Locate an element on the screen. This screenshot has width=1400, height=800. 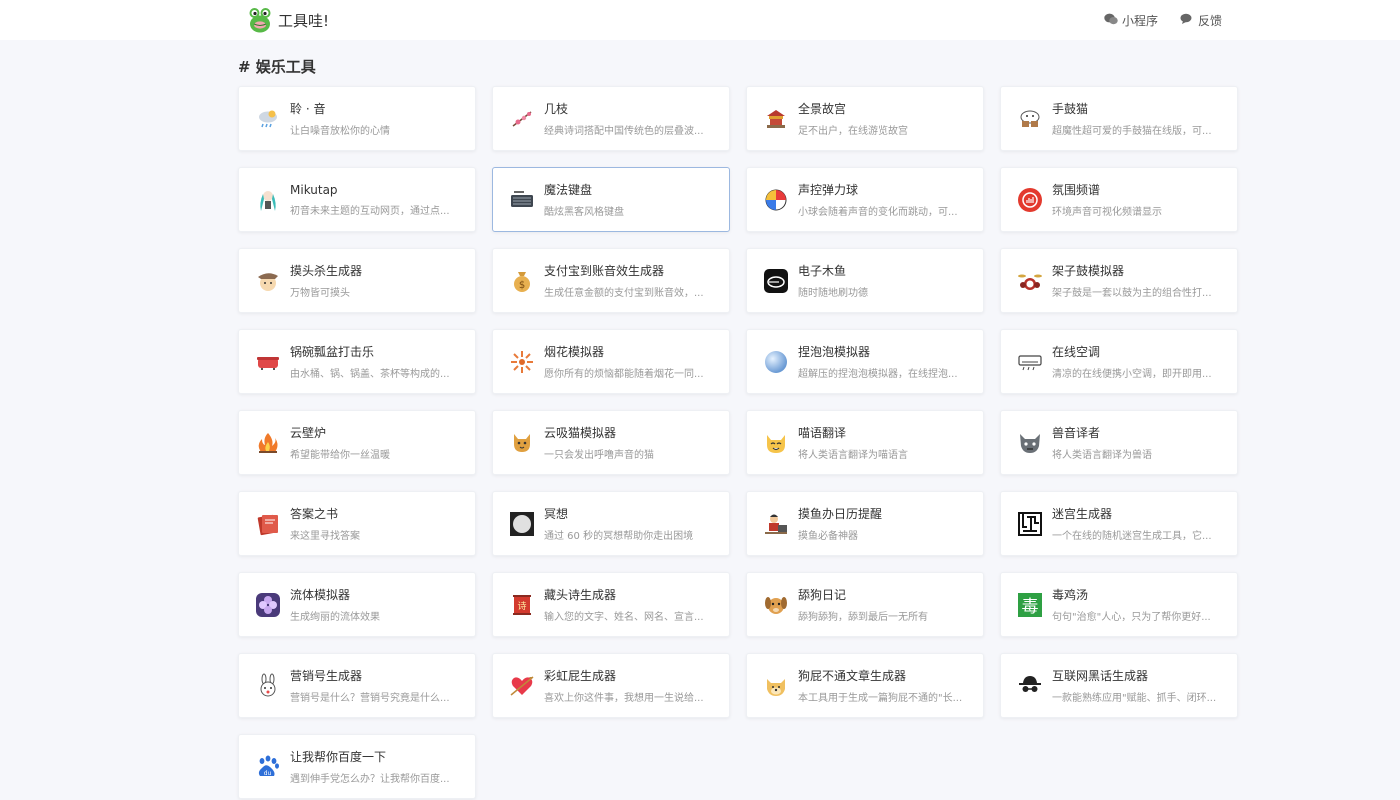
drum-kit-icon is located at coordinates (1030, 281).